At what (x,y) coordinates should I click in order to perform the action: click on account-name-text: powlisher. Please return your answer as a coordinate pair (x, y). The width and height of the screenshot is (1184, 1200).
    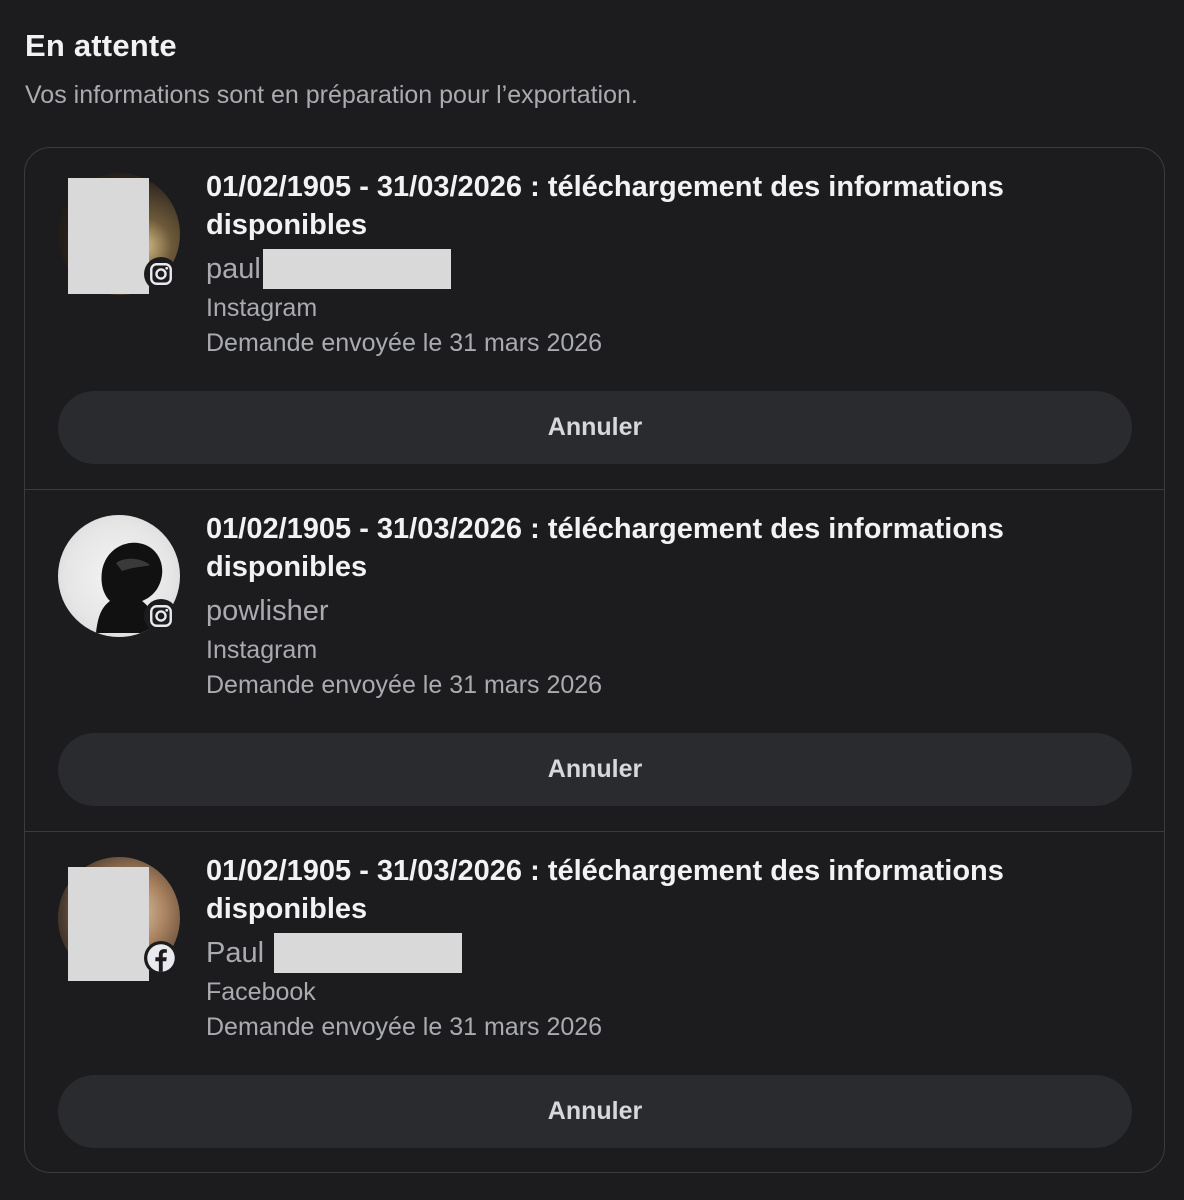
    Looking at the image, I should click on (267, 610).